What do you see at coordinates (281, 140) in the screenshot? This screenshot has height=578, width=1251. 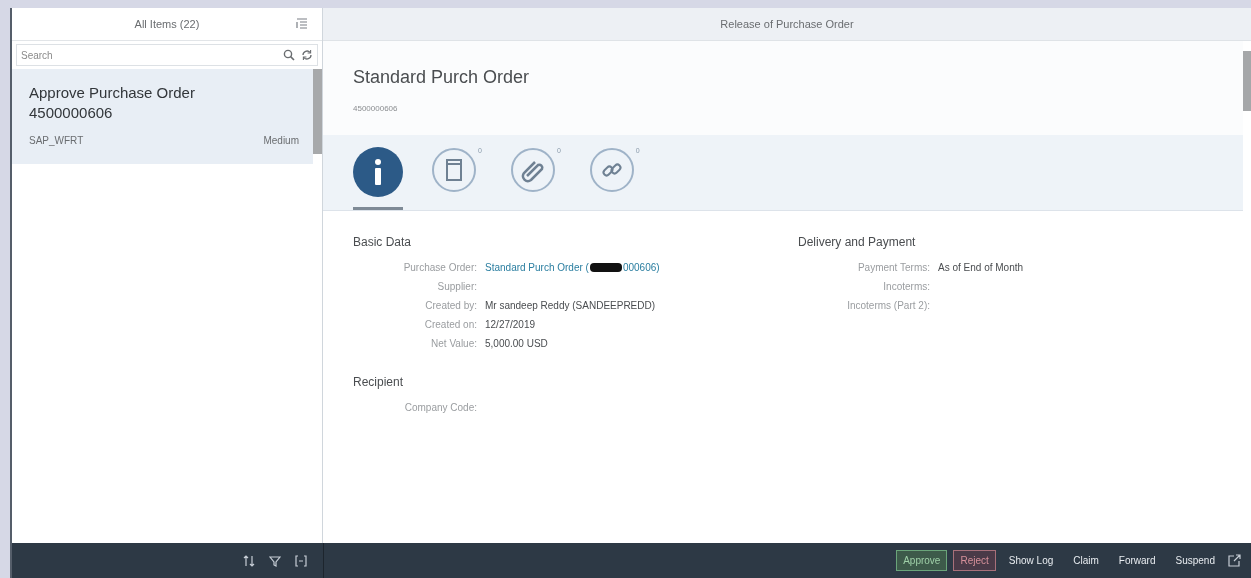 I see `item-priority: Medium` at bounding box center [281, 140].